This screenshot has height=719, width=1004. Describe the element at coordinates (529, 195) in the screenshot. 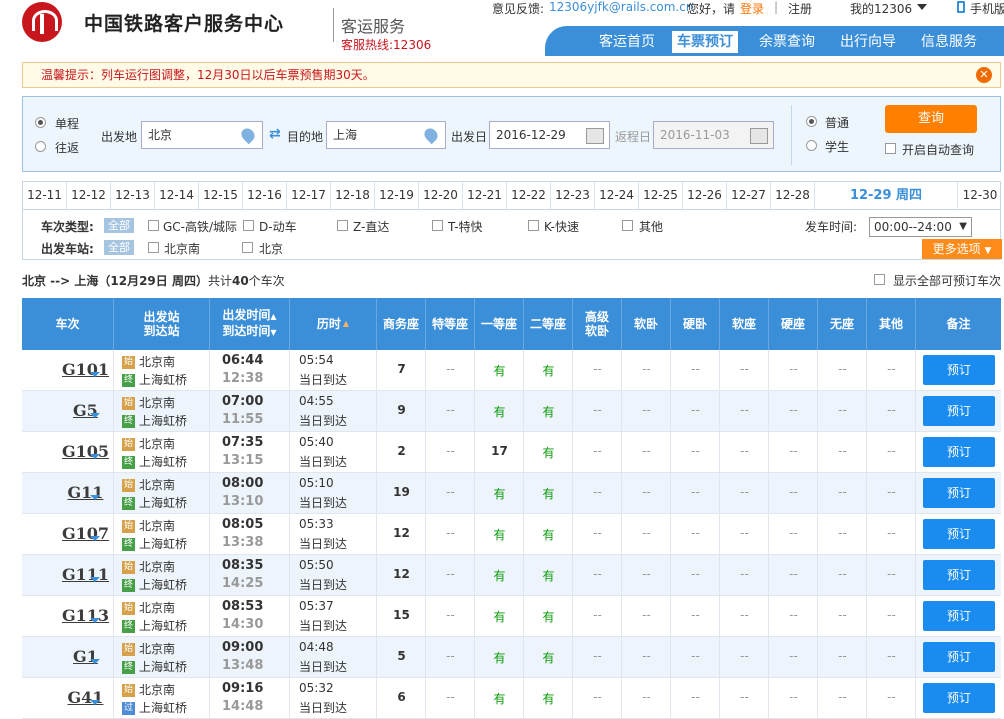

I see `date-tab: 12-22` at that location.